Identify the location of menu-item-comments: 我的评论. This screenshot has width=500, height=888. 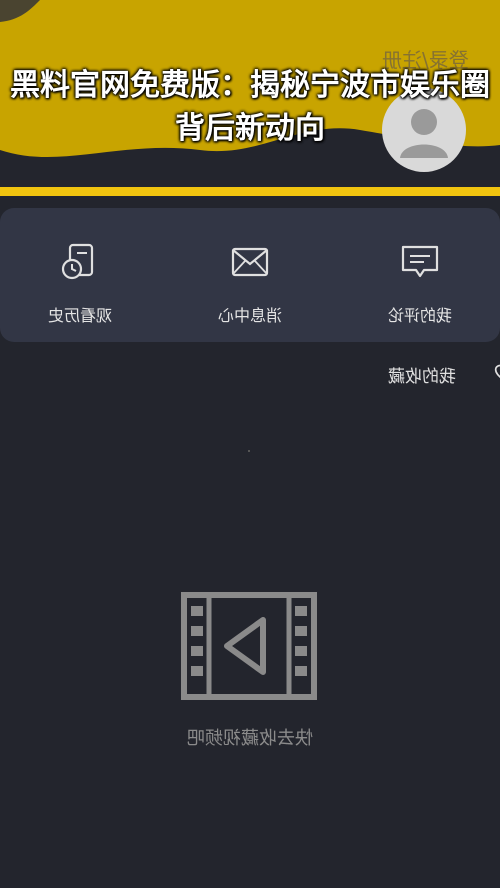
(420, 280).